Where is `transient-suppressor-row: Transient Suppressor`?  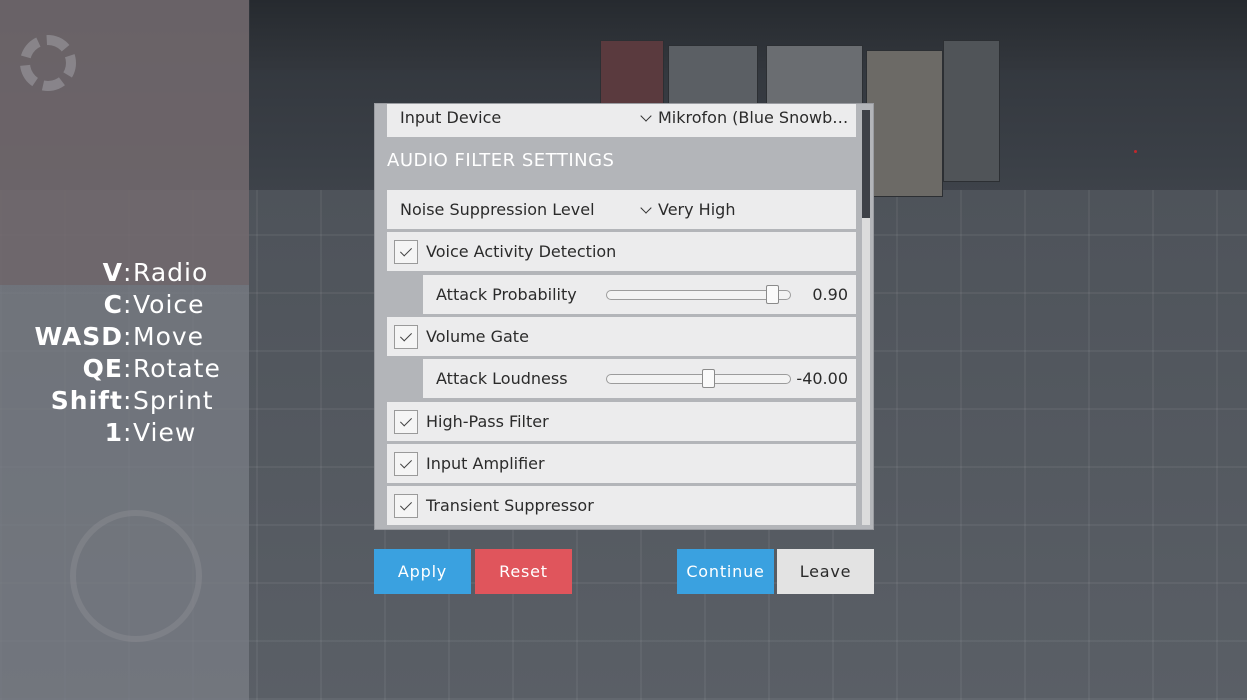 transient-suppressor-row: Transient Suppressor is located at coordinates (621, 505).